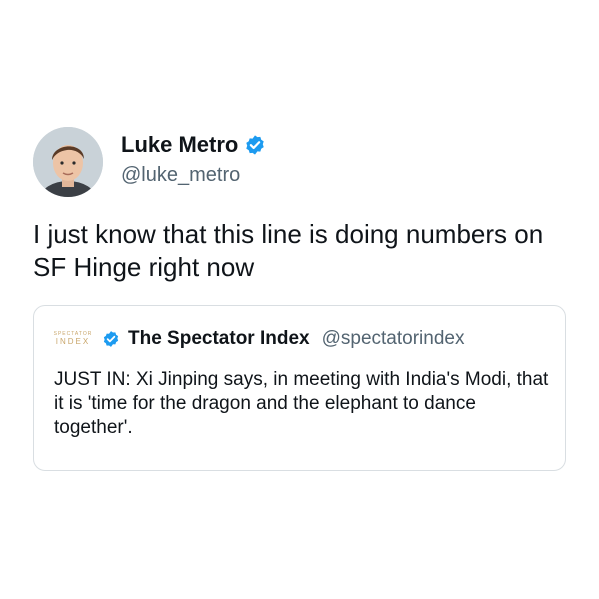 This screenshot has height=599, width=599. What do you see at coordinates (255, 145) in the screenshot?
I see `verified-badge-icon` at bounding box center [255, 145].